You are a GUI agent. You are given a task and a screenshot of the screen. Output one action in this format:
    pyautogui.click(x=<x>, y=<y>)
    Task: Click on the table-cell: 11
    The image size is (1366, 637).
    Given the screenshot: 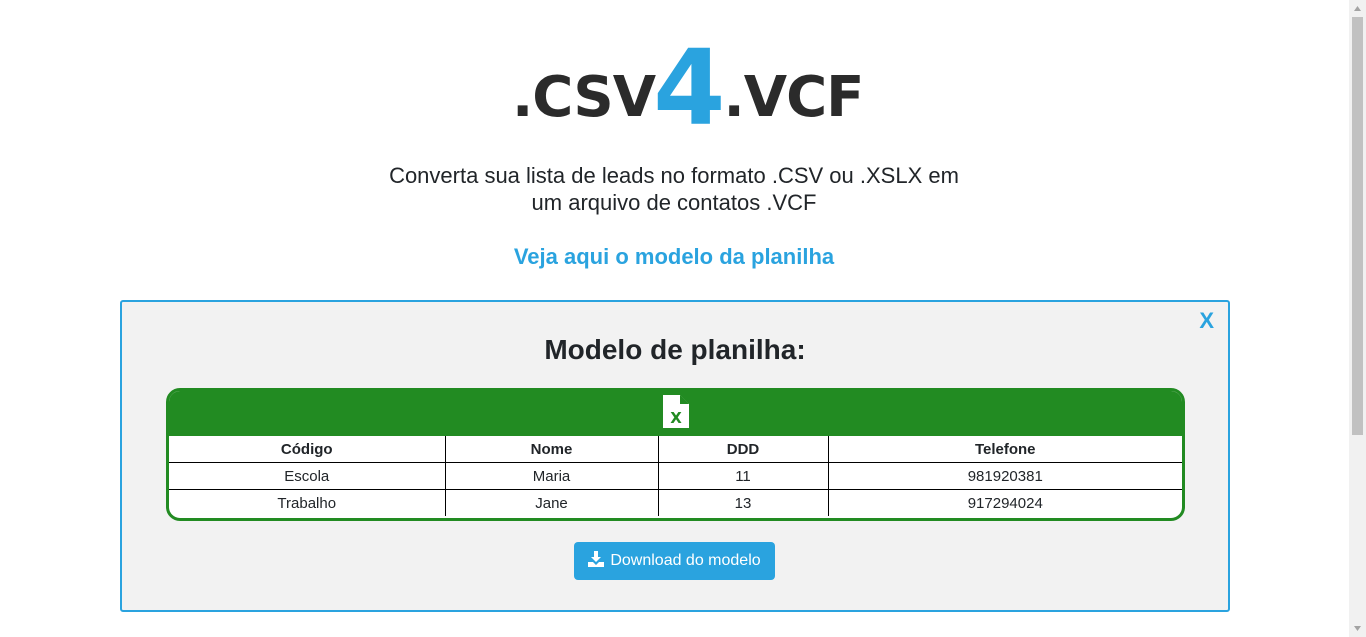 What is the action you would take?
    pyautogui.click(x=743, y=476)
    